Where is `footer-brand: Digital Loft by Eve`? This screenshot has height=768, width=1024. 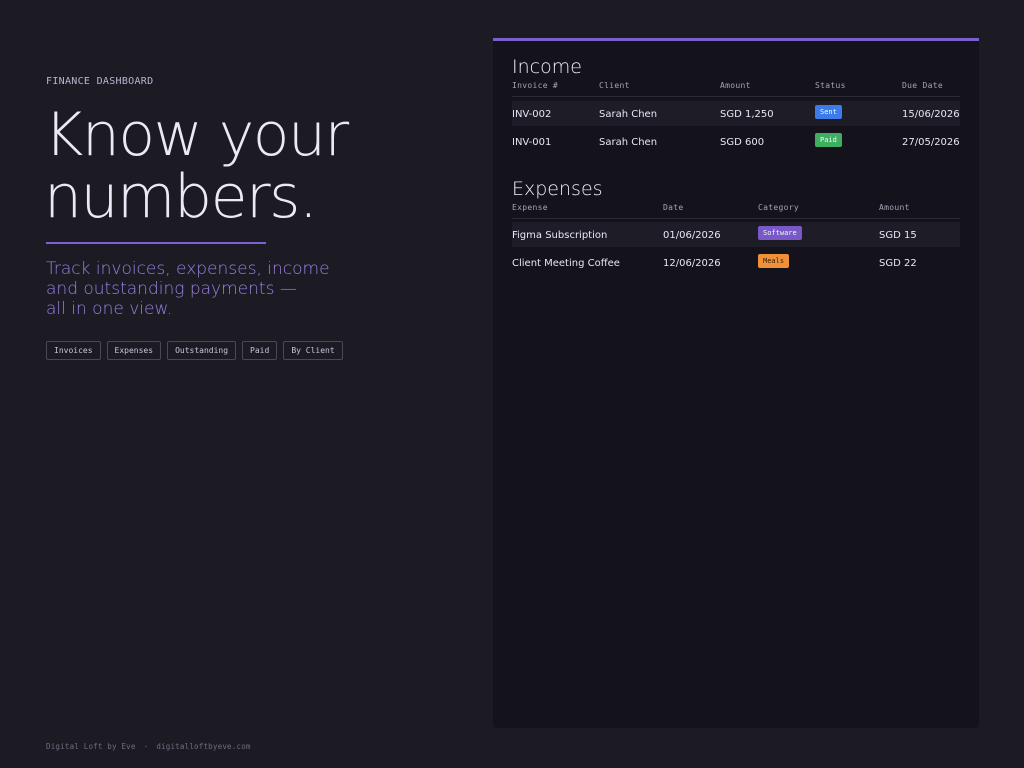 footer-brand: Digital Loft by Eve is located at coordinates (91, 746).